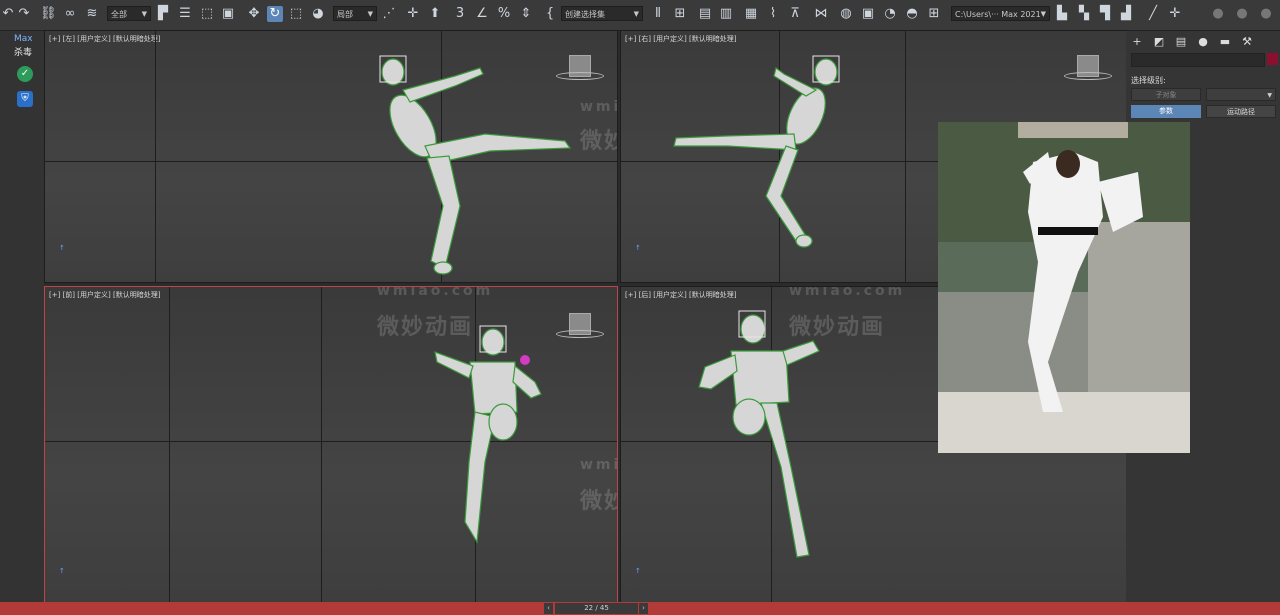  I want to click on undo-icon: ↶, so click(8, 14).